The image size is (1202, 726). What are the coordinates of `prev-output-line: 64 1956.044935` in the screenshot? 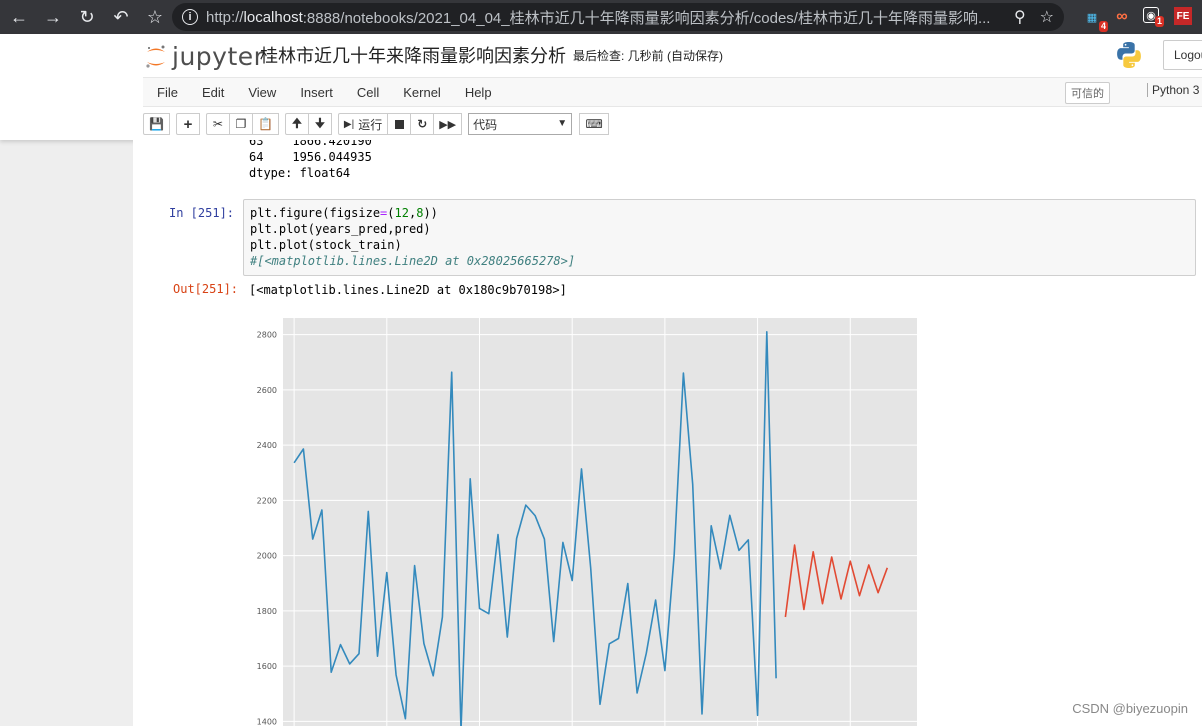 It's located at (310, 157).